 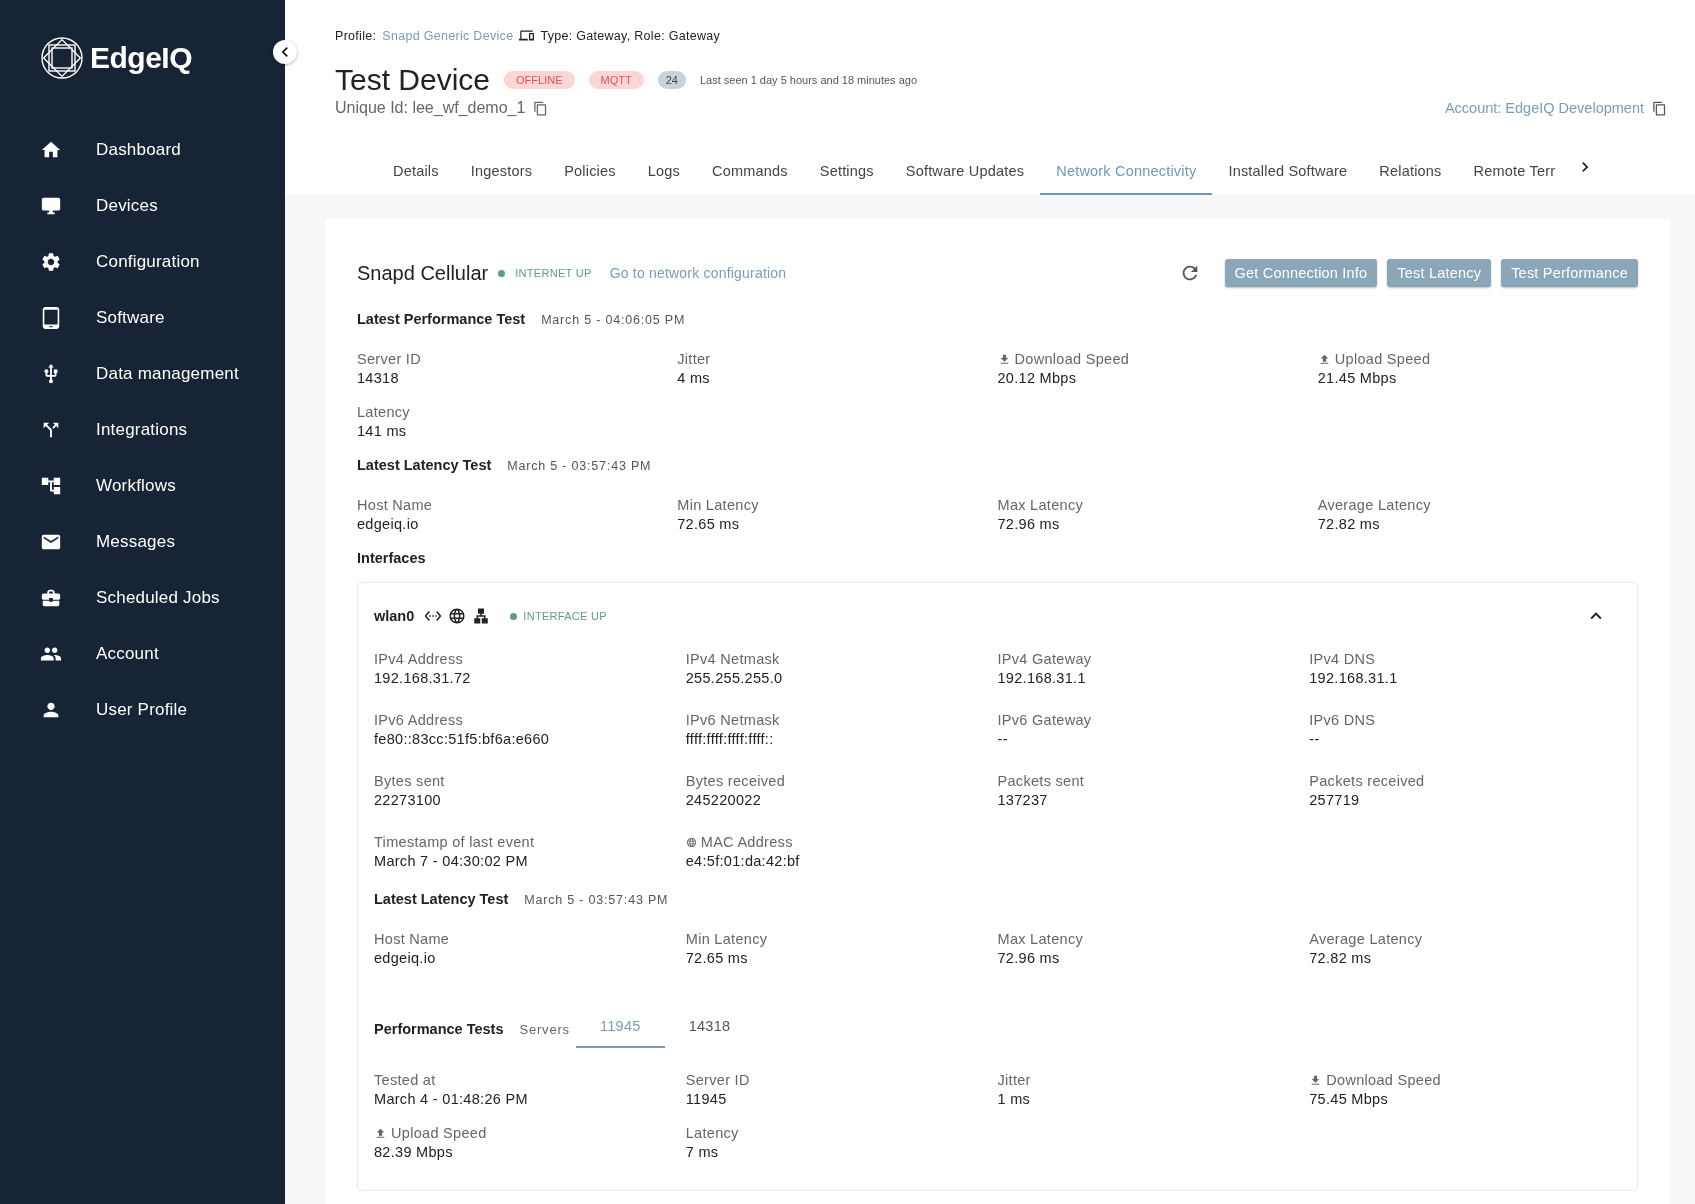 What do you see at coordinates (356, 35) in the screenshot?
I see `profile-label: Profile:` at bounding box center [356, 35].